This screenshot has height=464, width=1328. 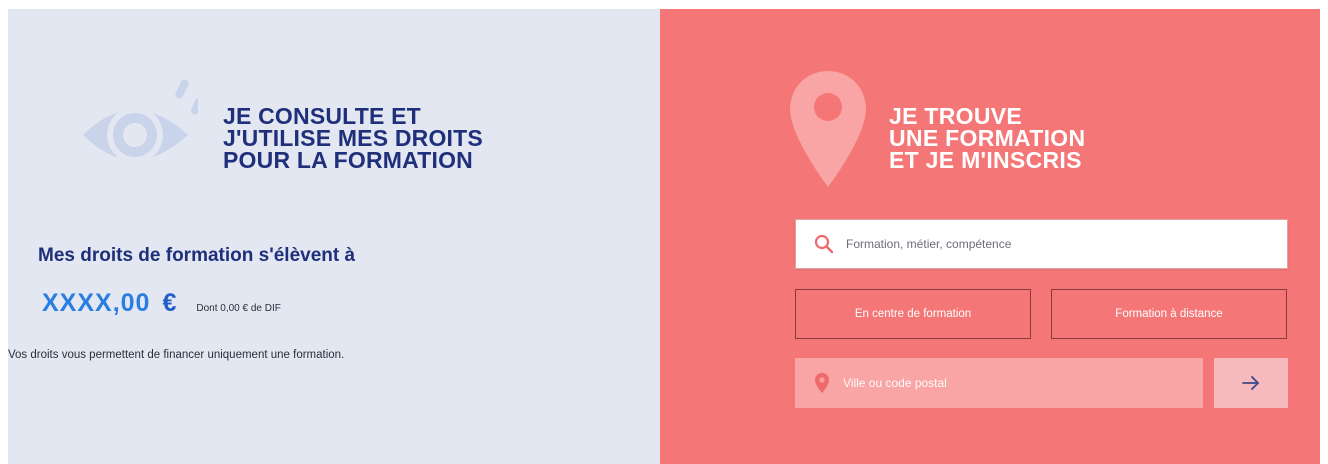 I want to click on search-icon, so click(x=824, y=244).